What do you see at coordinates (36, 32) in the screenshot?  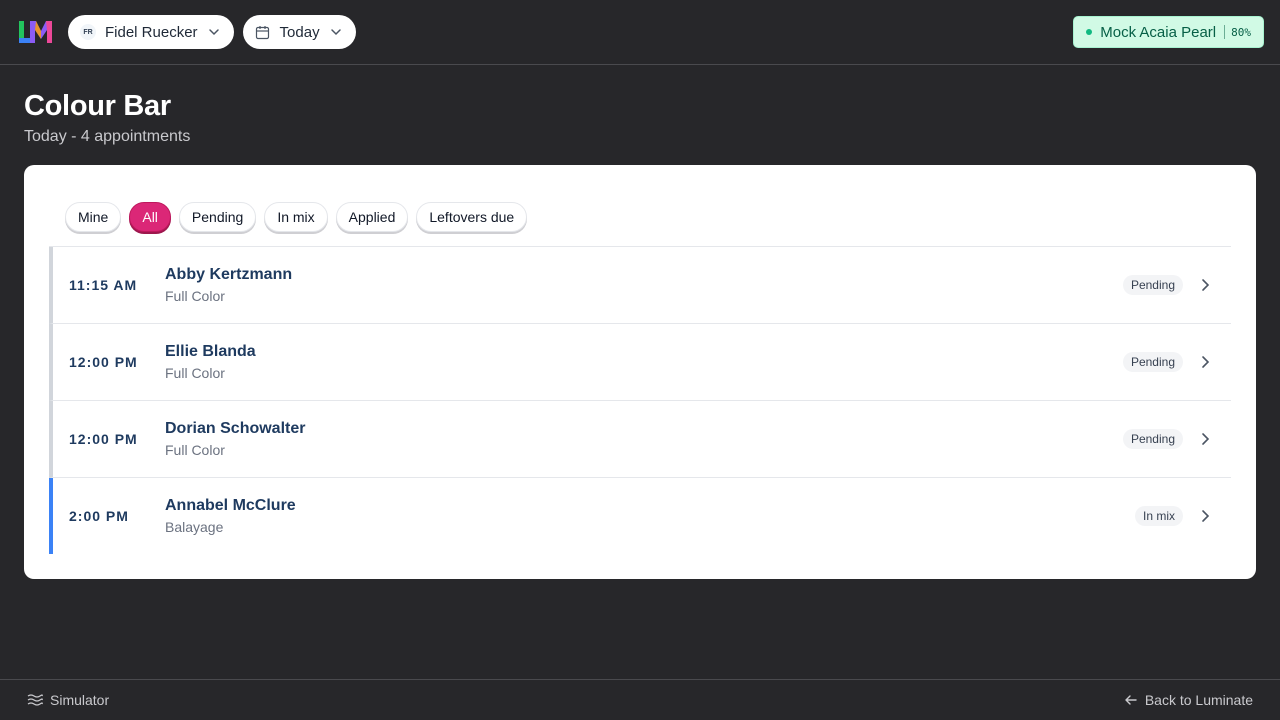 I see `luminate-logo-icon` at bounding box center [36, 32].